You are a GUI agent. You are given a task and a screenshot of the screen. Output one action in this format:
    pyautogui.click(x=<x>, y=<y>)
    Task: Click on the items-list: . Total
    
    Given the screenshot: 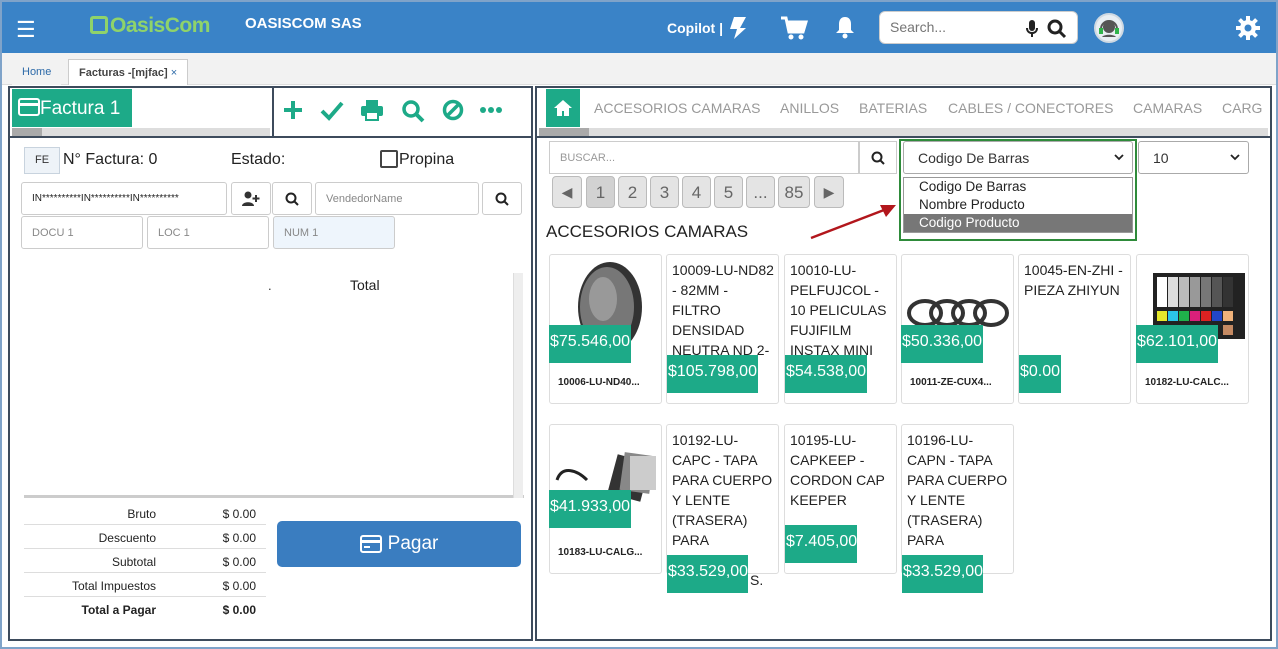 What is the action you would take?
    pyautogui.click(x=274, y=385)
    